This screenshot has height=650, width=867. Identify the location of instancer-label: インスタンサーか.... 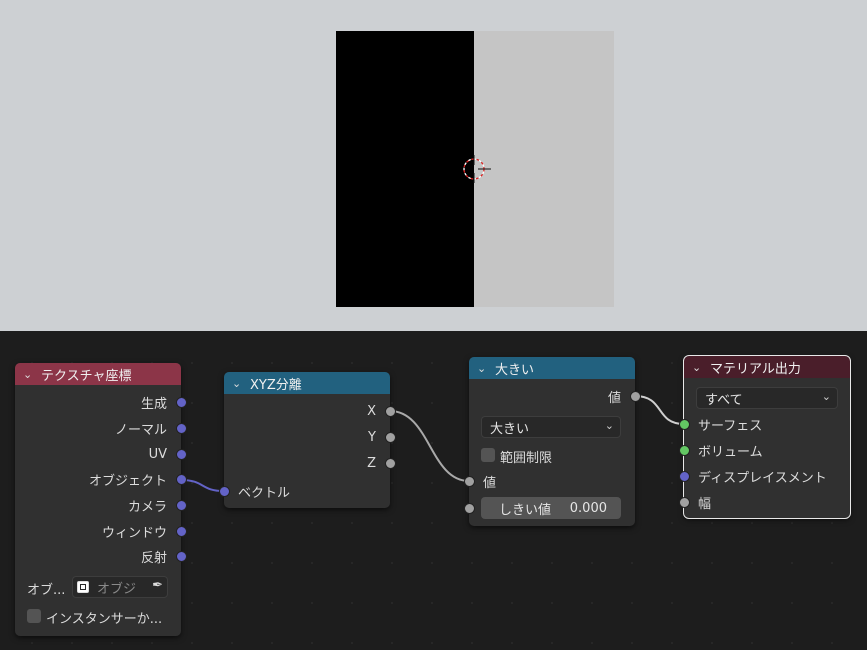
(104, 619).